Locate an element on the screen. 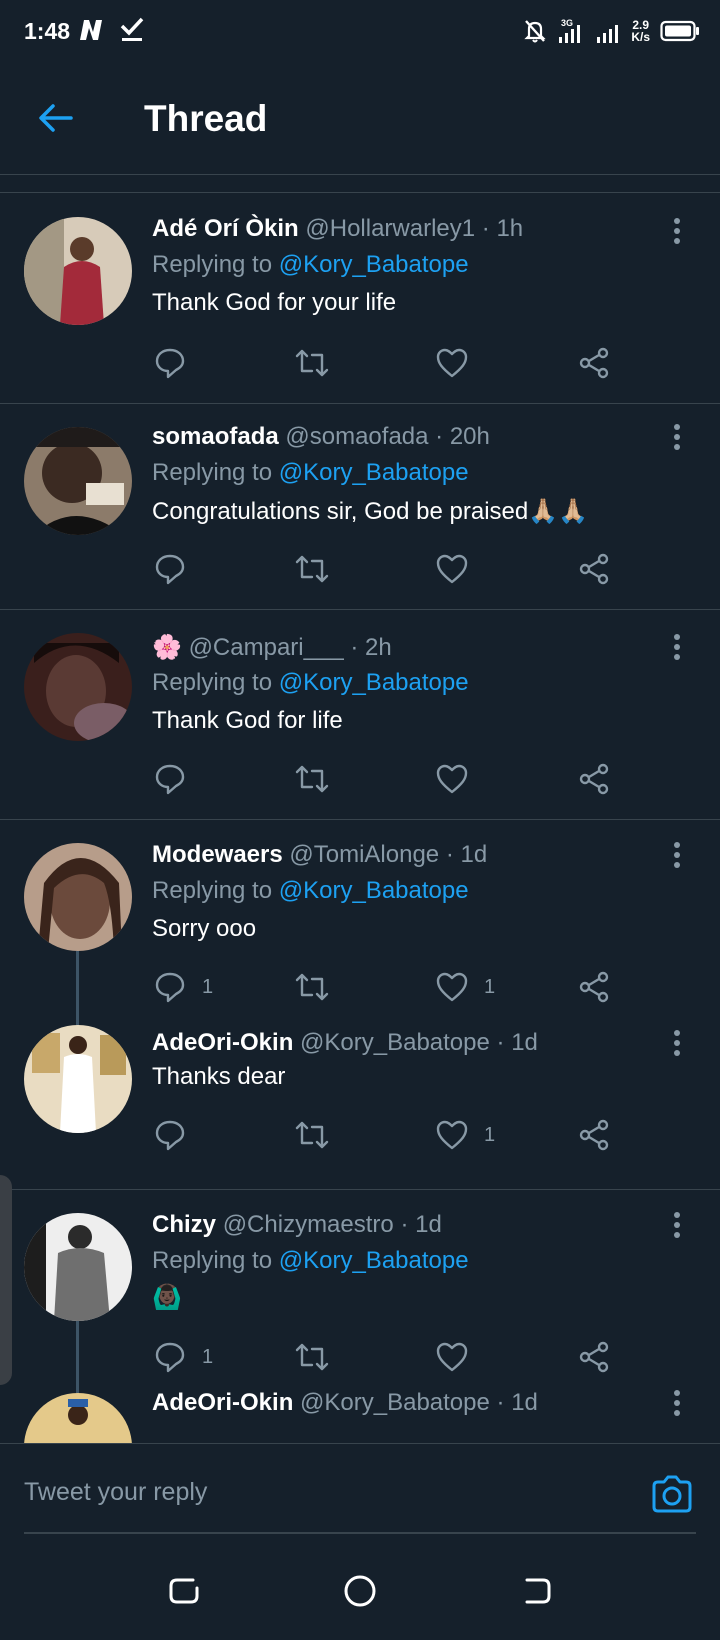  back-arrow-icon is located at coordinates (56, 118).